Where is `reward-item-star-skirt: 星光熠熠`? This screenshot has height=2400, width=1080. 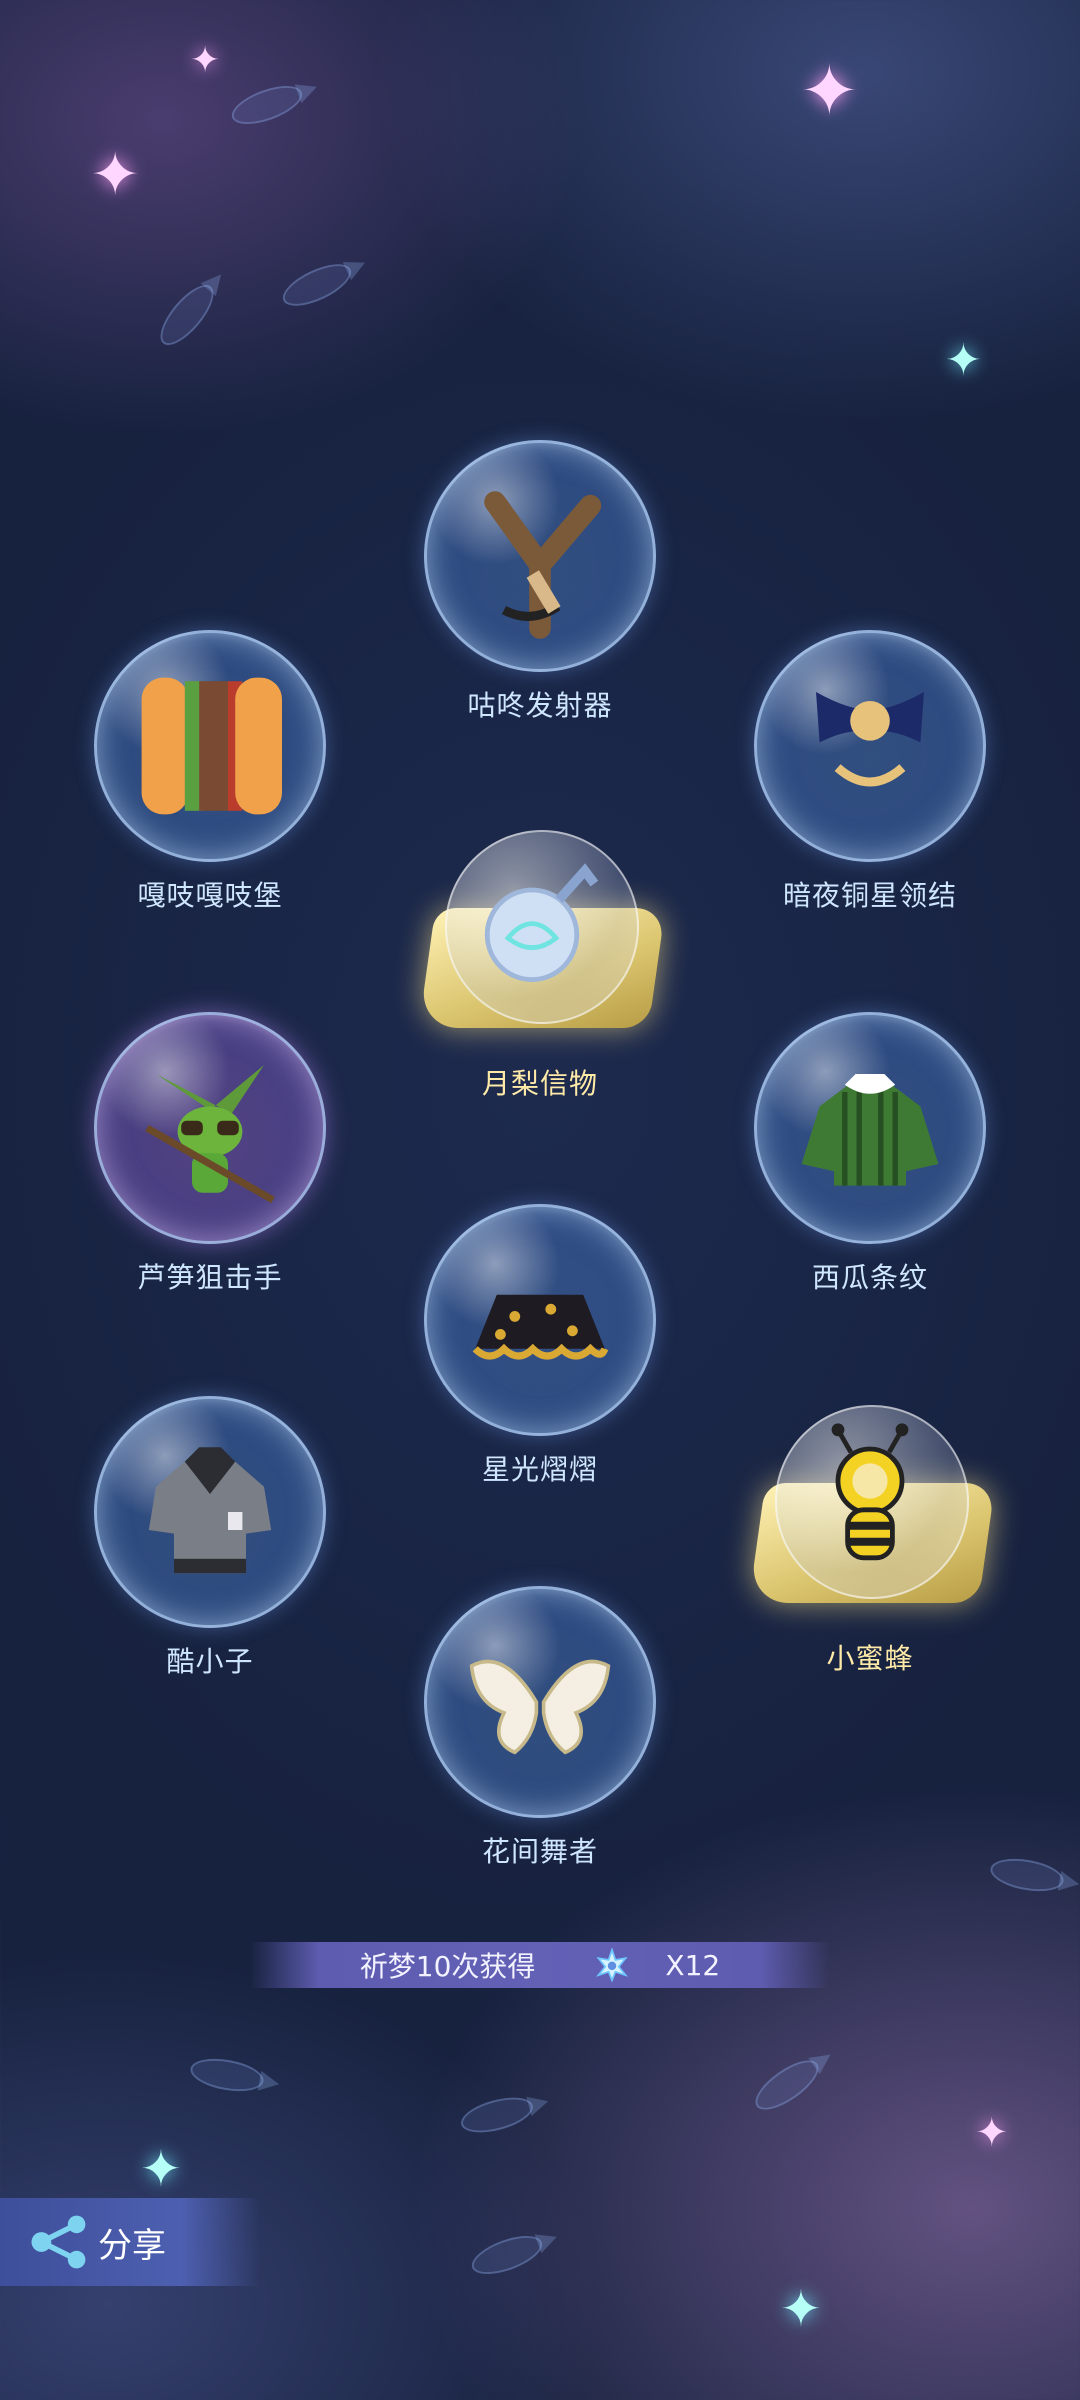 reward-item-star-skirt: 星光熠熠 is located at coordinates (540, 1346).